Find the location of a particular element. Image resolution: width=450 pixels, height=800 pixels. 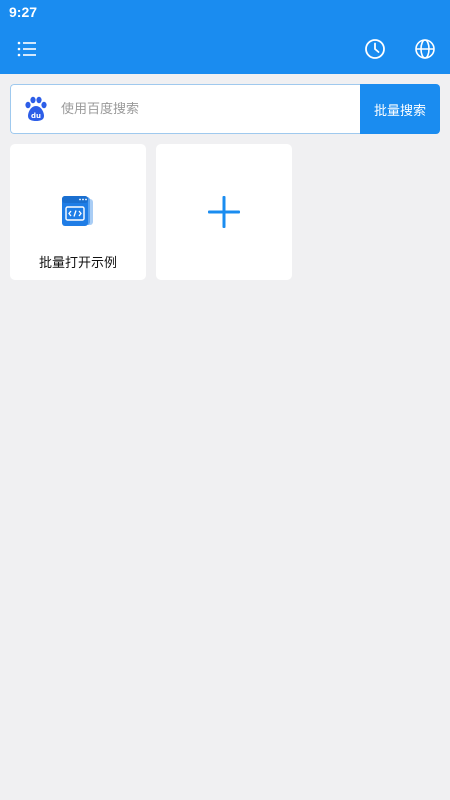

browser-button is located at coordinates (425, 49).